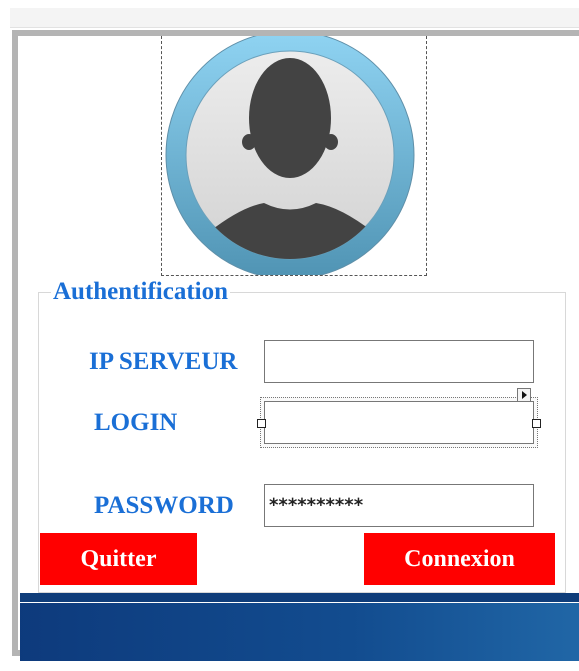  Describe the element at coordinates (135, 422) in the screenshot. I see `field-label: LOGIN` at that location.